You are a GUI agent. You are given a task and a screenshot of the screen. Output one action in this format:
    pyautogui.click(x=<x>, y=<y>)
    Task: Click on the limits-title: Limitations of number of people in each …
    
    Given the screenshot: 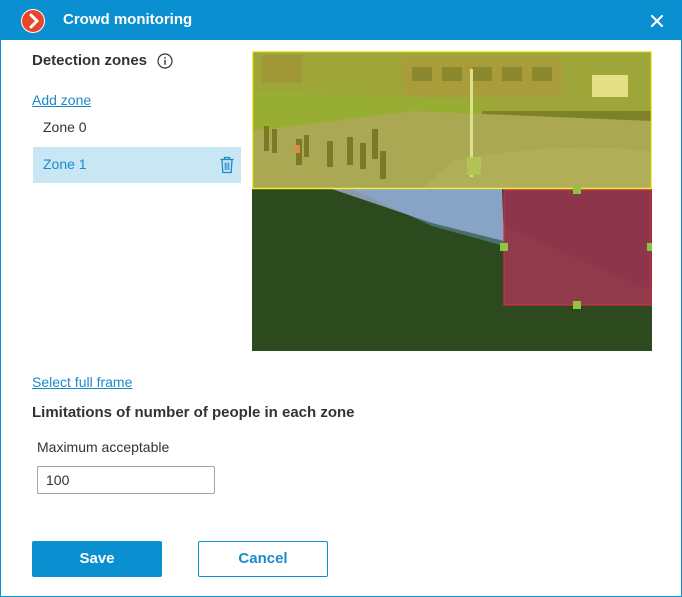 What is the action you would take?
    pyautogui.click(x=193, y=412)
    